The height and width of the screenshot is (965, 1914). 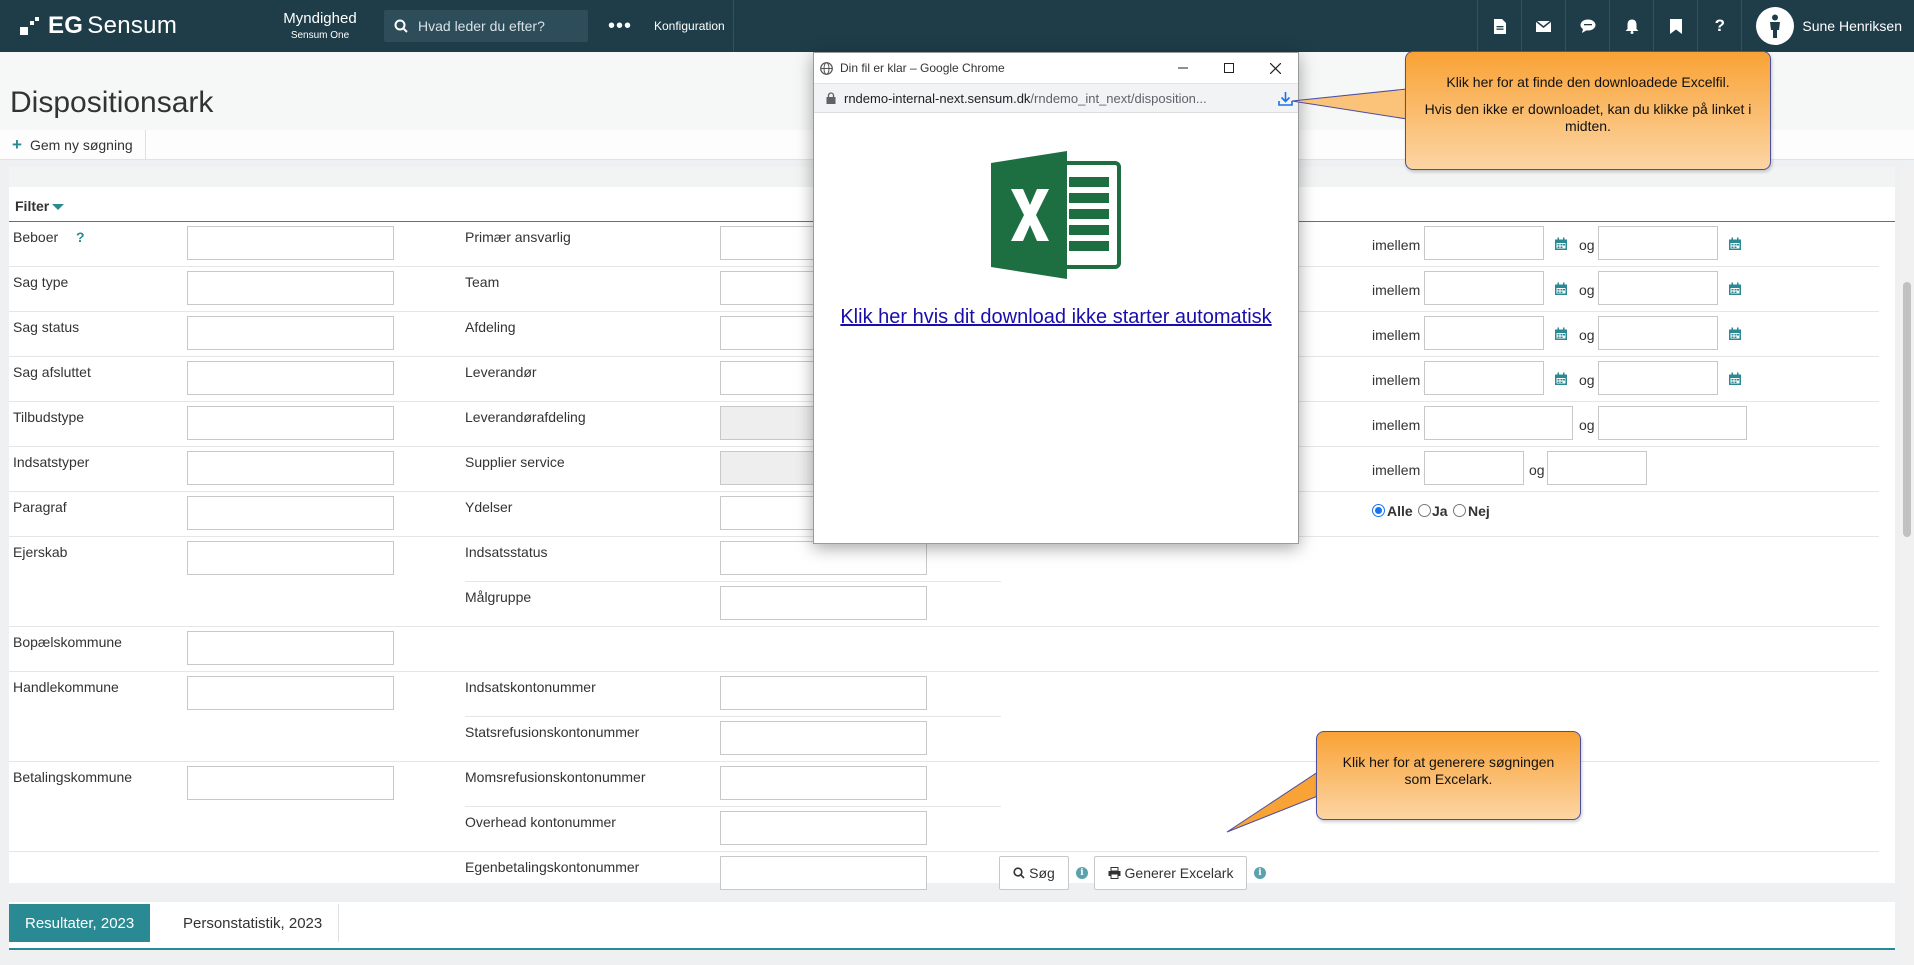 What do you see at coordinates (1179, 873) in the screenshot?
I see `generate-excel-label: Generer Excelark` at bounding box center [1179, 873].